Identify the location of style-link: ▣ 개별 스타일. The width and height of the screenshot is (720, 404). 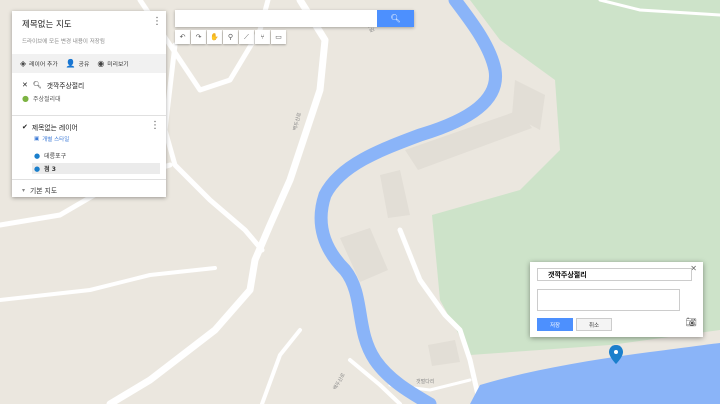
(51, 139).